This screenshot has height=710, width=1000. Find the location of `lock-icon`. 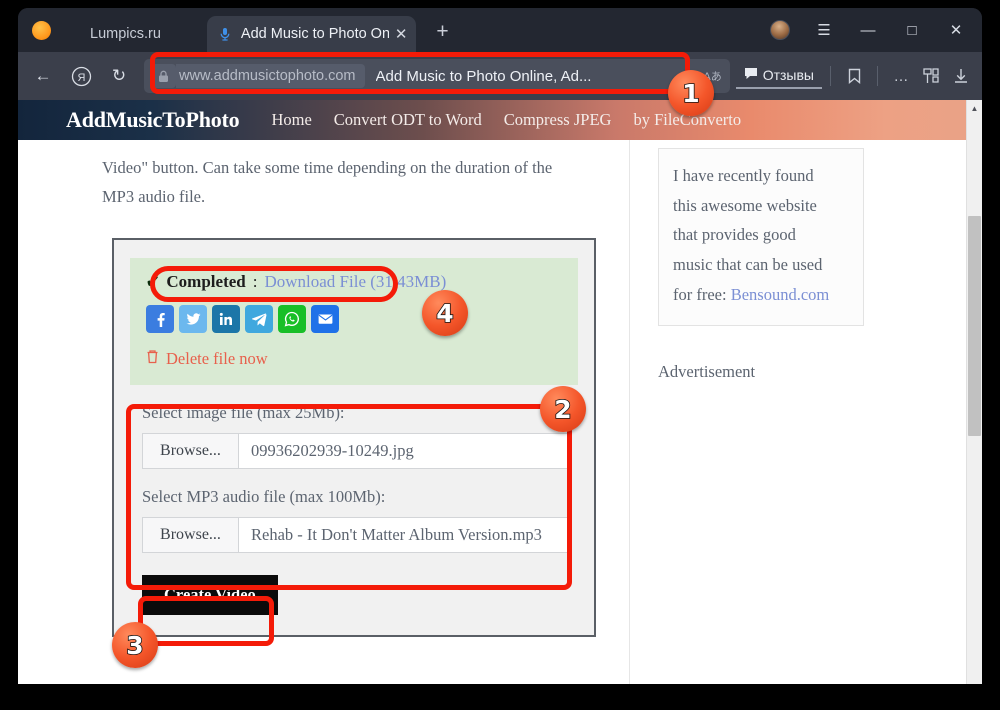

lock-icon is located at coordinates (163, 76).